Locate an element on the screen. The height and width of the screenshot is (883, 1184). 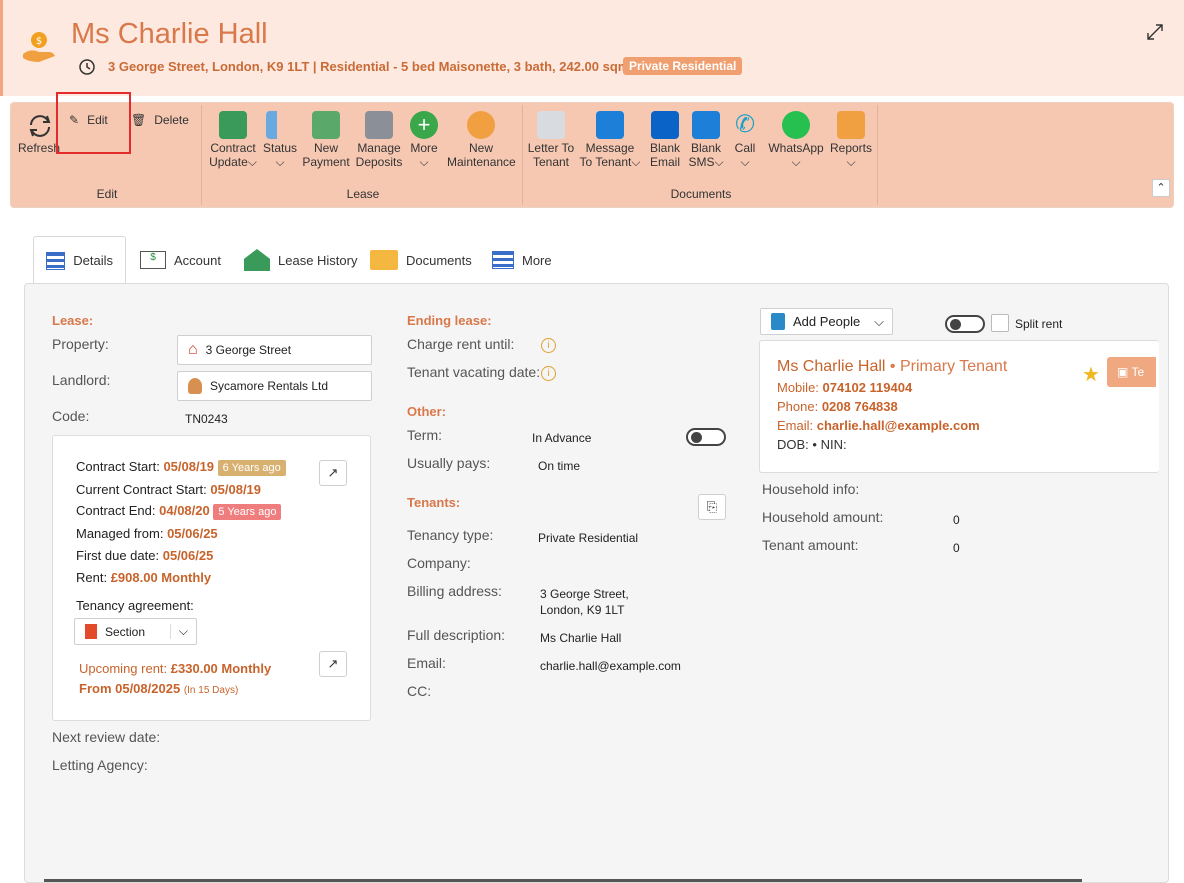
new-payment-label-1: New is located at coordinates (325, 148).